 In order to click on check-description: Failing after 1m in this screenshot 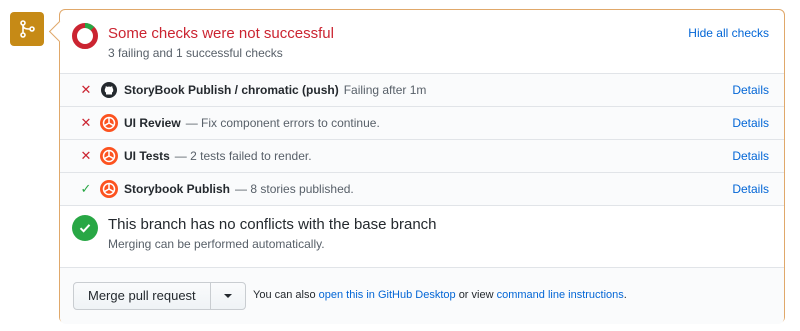, I will do `click(385, 90)`.